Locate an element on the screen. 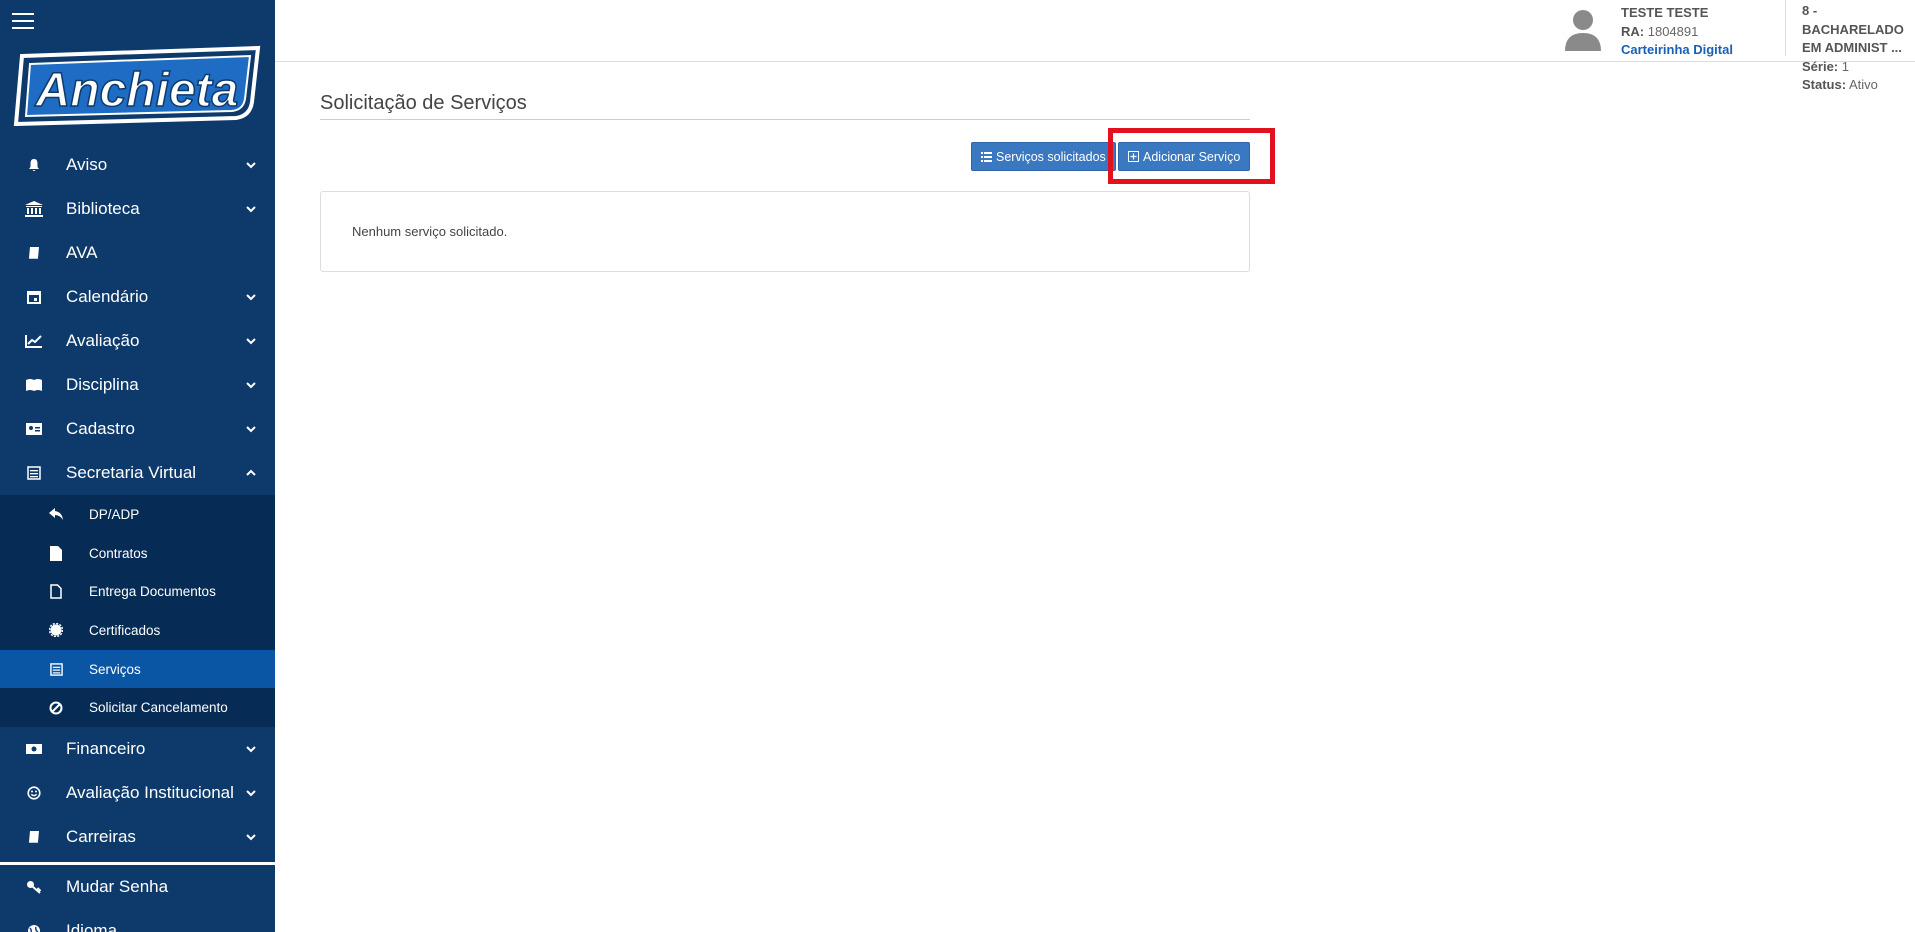 This screenshot has height=932, width=1915. sidebar-item-label: Cadastro is located at coordinates (100, 428).